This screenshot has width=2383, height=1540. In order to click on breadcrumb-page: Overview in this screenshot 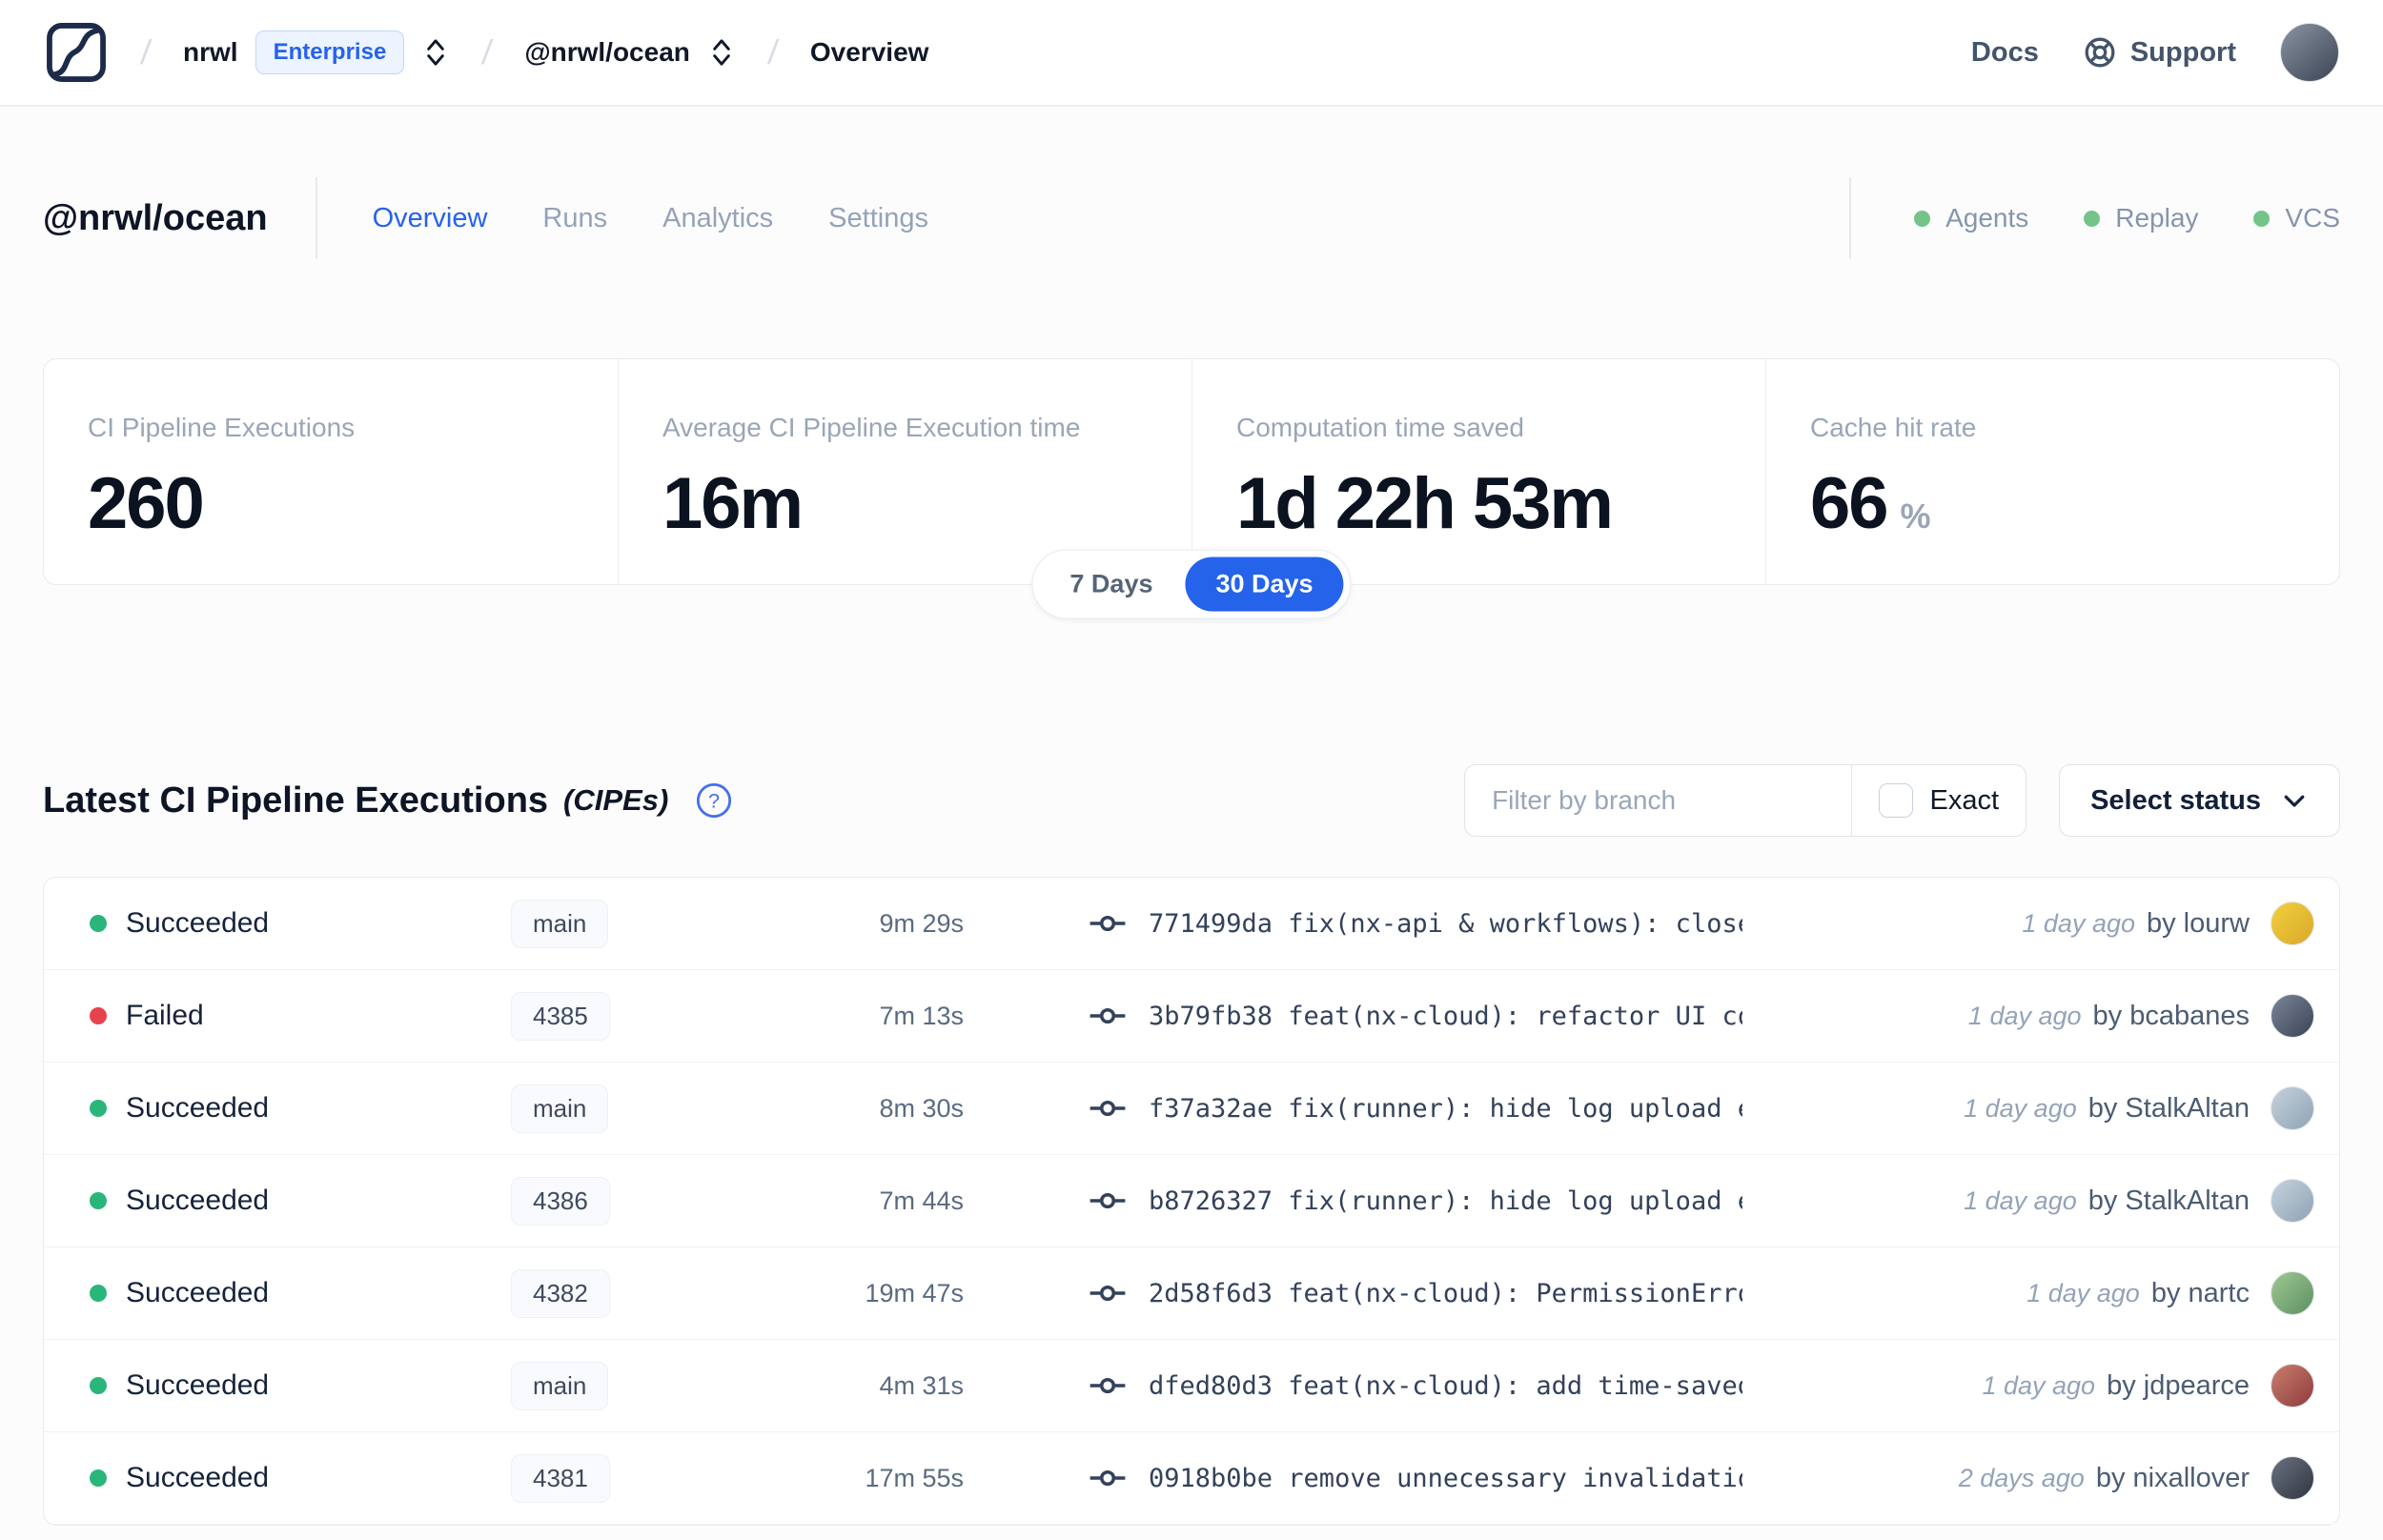, I will do `click(870, 52)`.